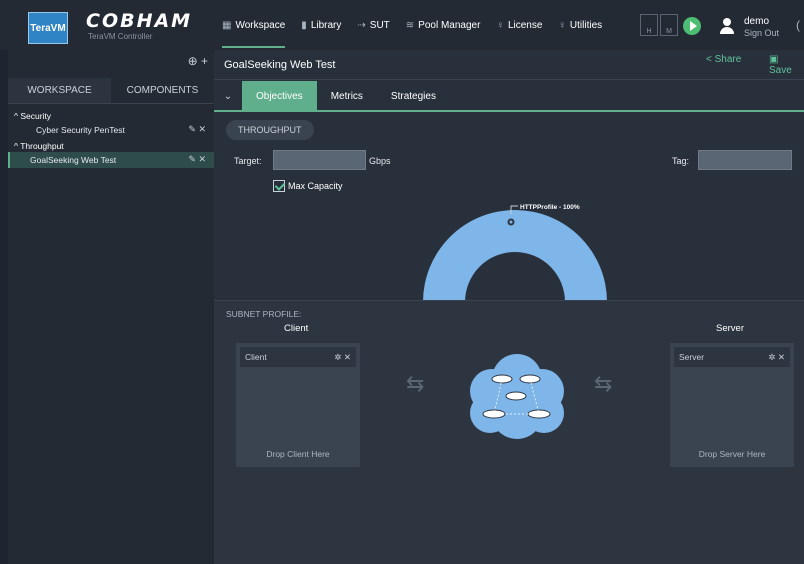 The image size is (804, 564). Describe the element at coordinates (361, 25) in the screenshot. I see `link-icon: ⇢` at that location.